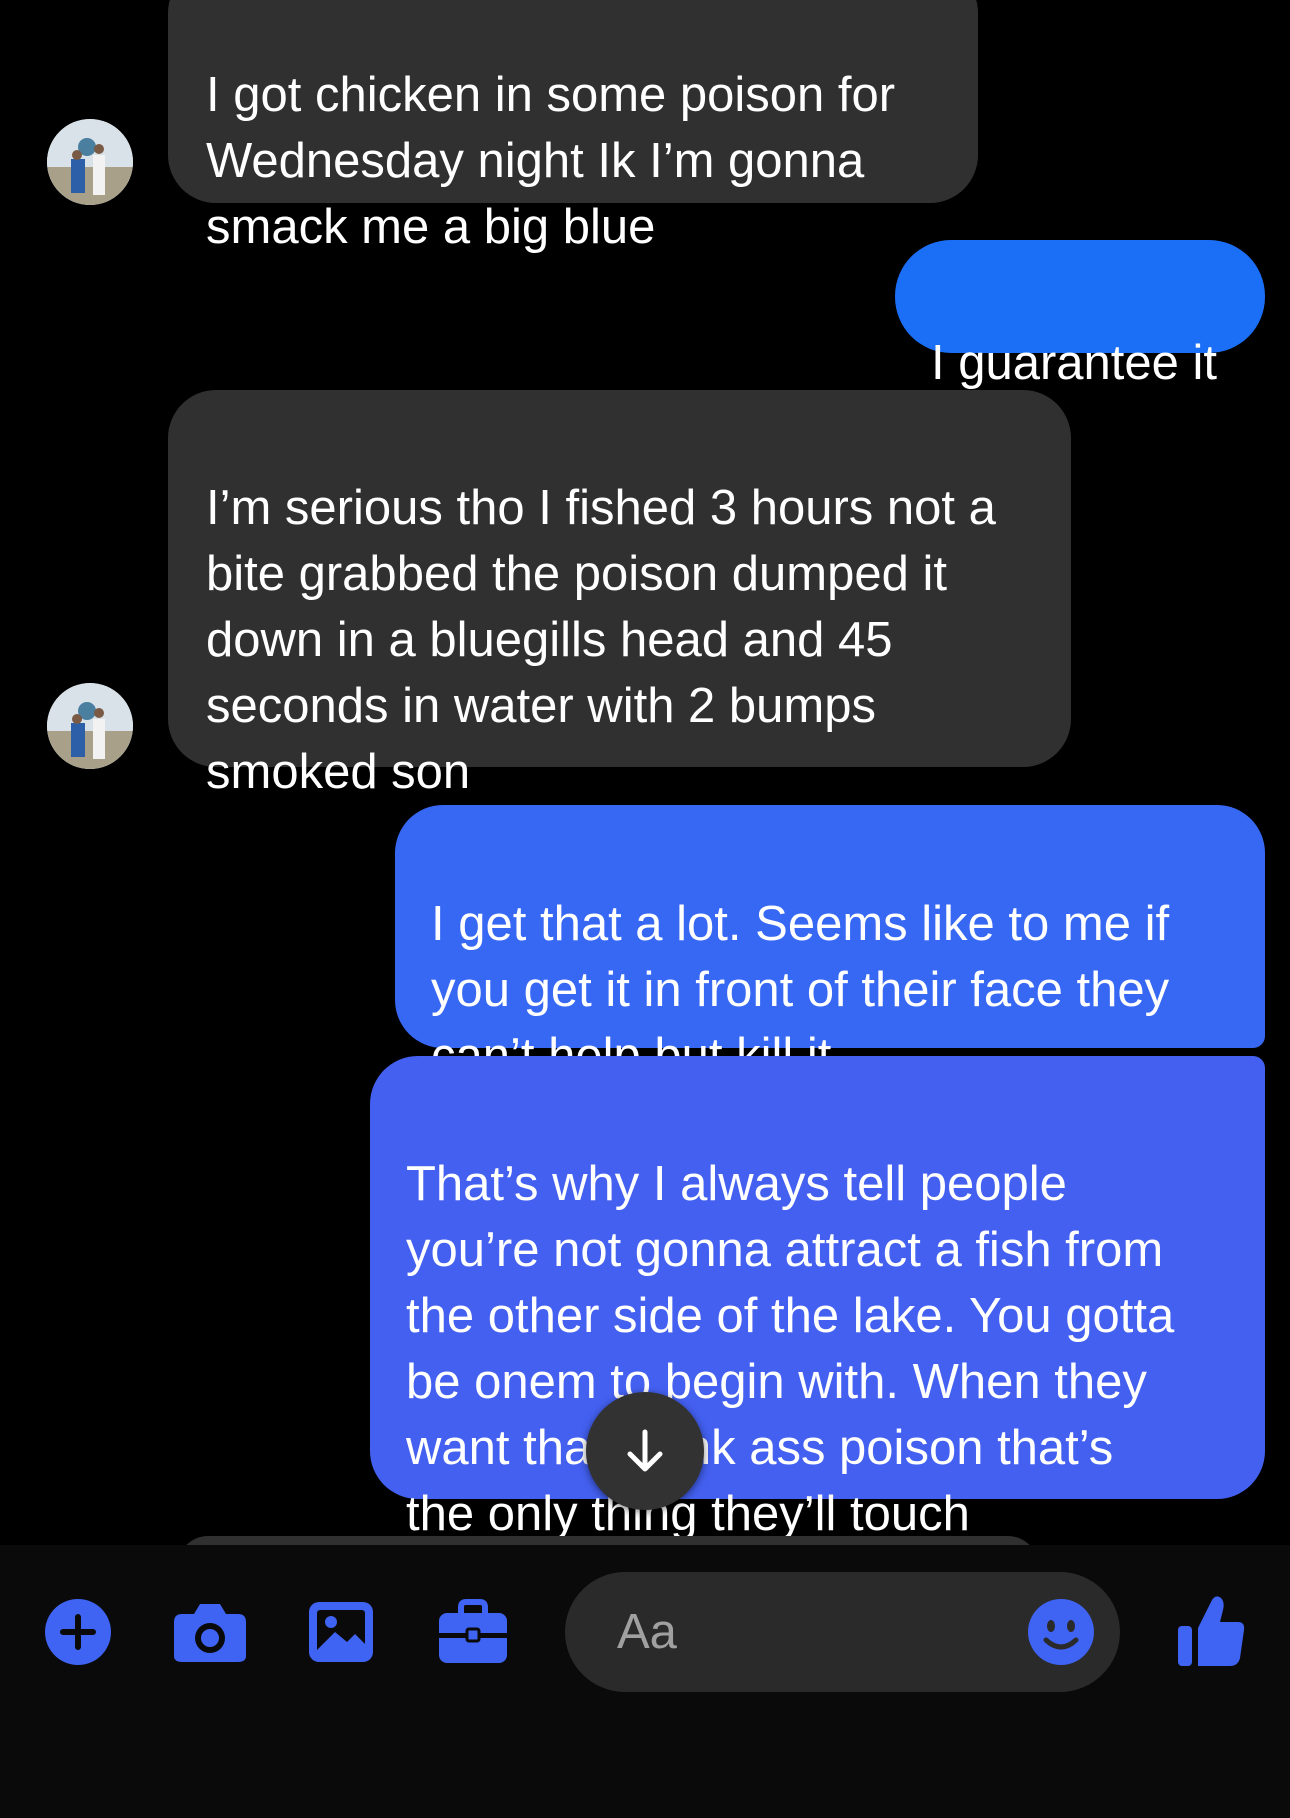  What do you see at coordinates (1080, 315) in the screenshot?
I see `outgoing-message: I guarantee it` at bounding box center [1080, 315].